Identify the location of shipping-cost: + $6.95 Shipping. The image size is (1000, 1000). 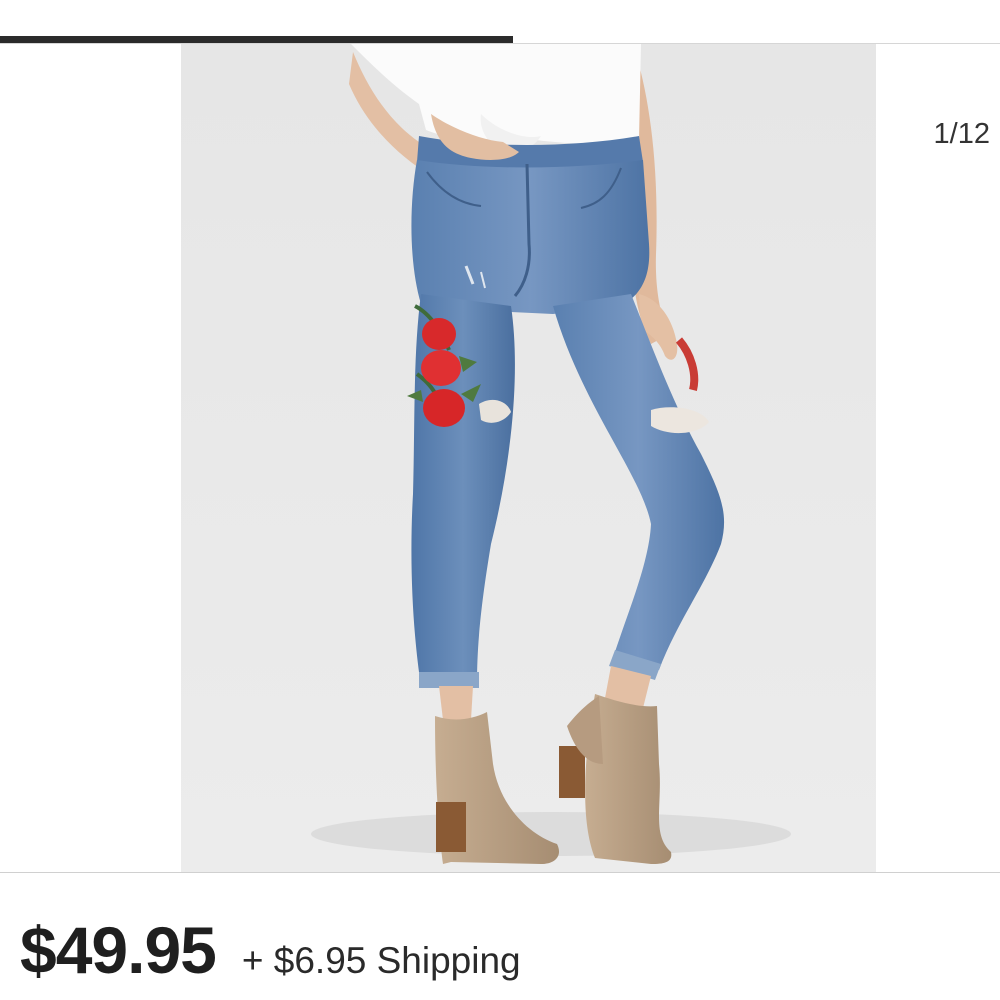
(381, 960).